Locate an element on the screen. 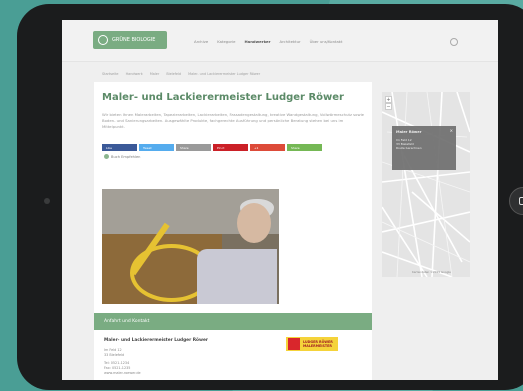 This screenshot has width=523, height=391. breadcrumb-link: Maler is located at coordinates (154, 74).